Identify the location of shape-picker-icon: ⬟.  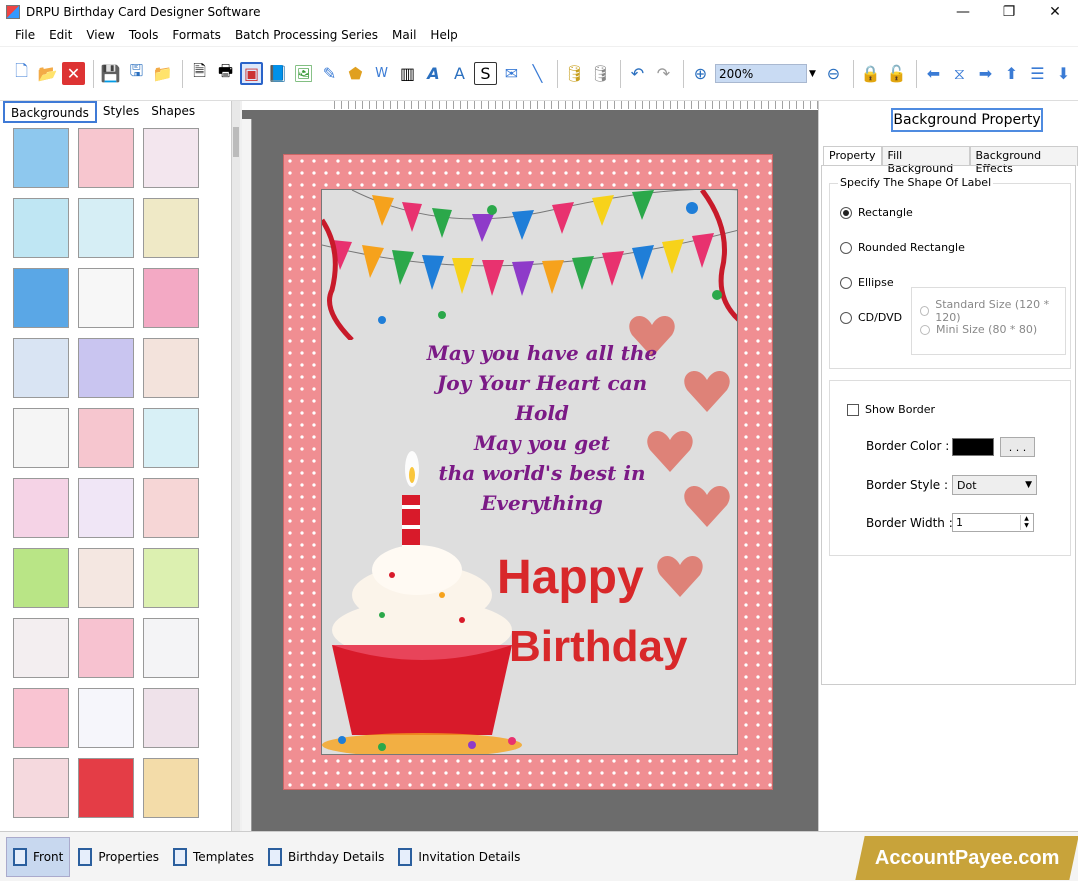
(355, 73).